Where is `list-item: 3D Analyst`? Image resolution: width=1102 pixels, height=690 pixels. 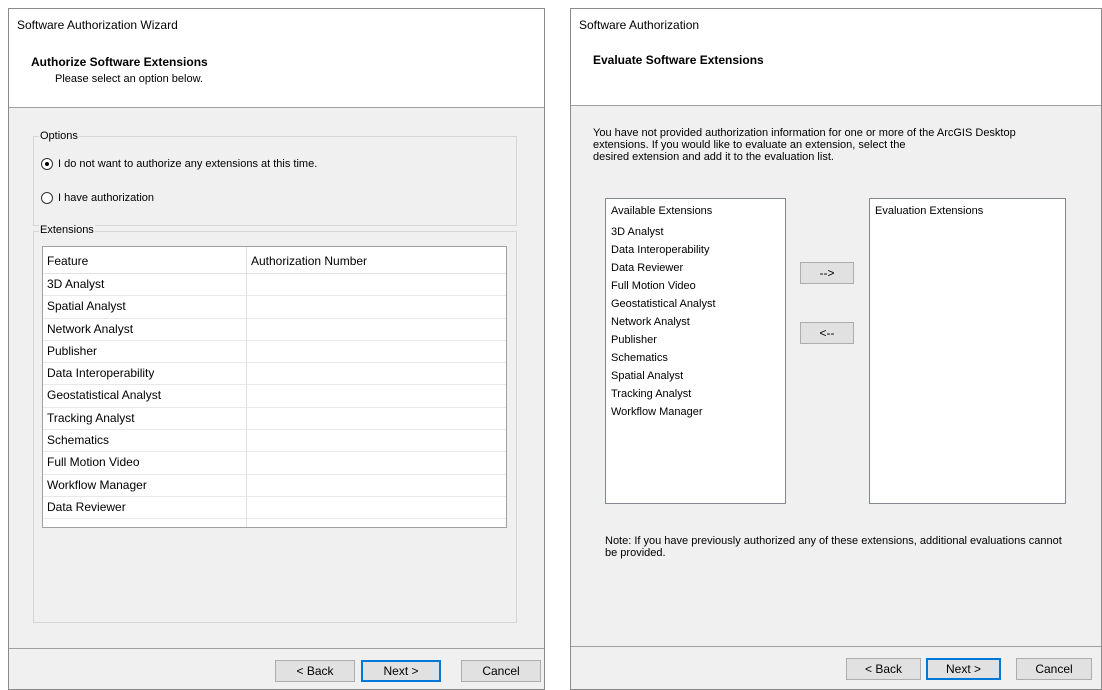
list-item: 3D Analyst is located at coordinates (695, 232).